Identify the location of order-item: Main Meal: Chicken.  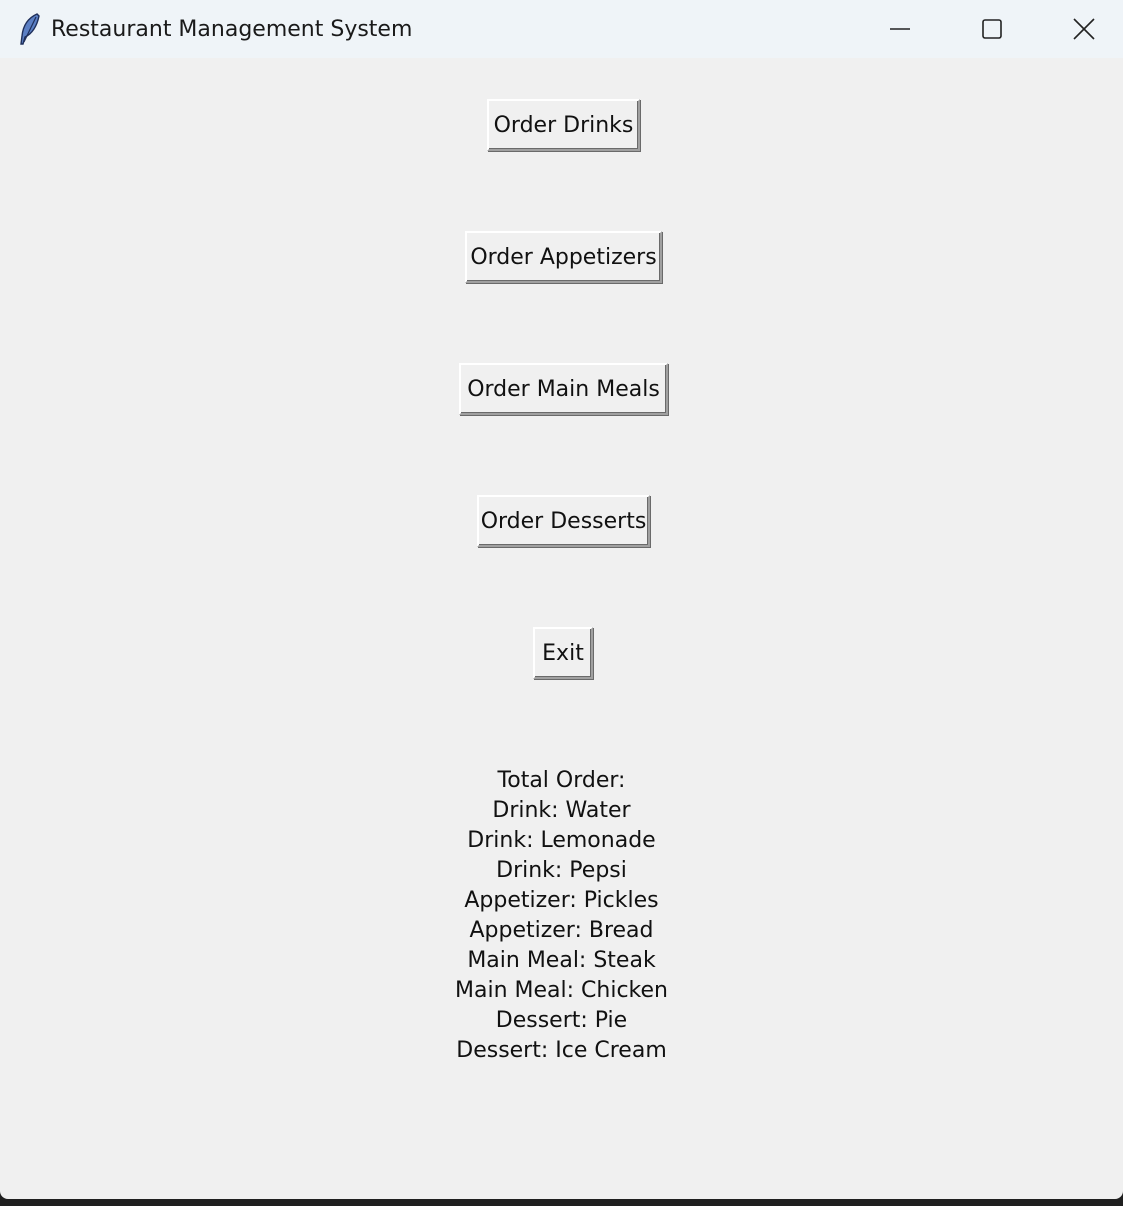
(561, 990).